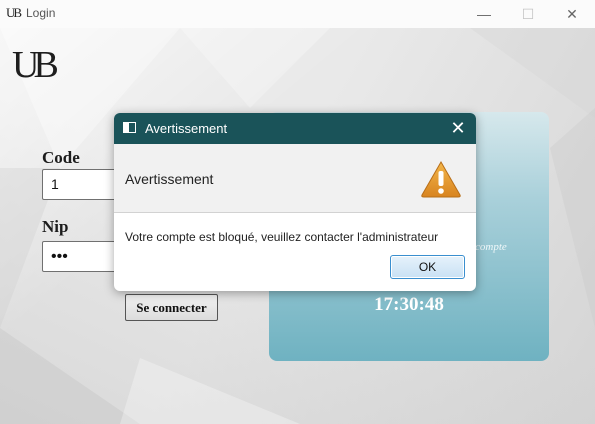 The image size is (595, 424). I want to click on dialog-heading: Avertissement, so click(169, 179).